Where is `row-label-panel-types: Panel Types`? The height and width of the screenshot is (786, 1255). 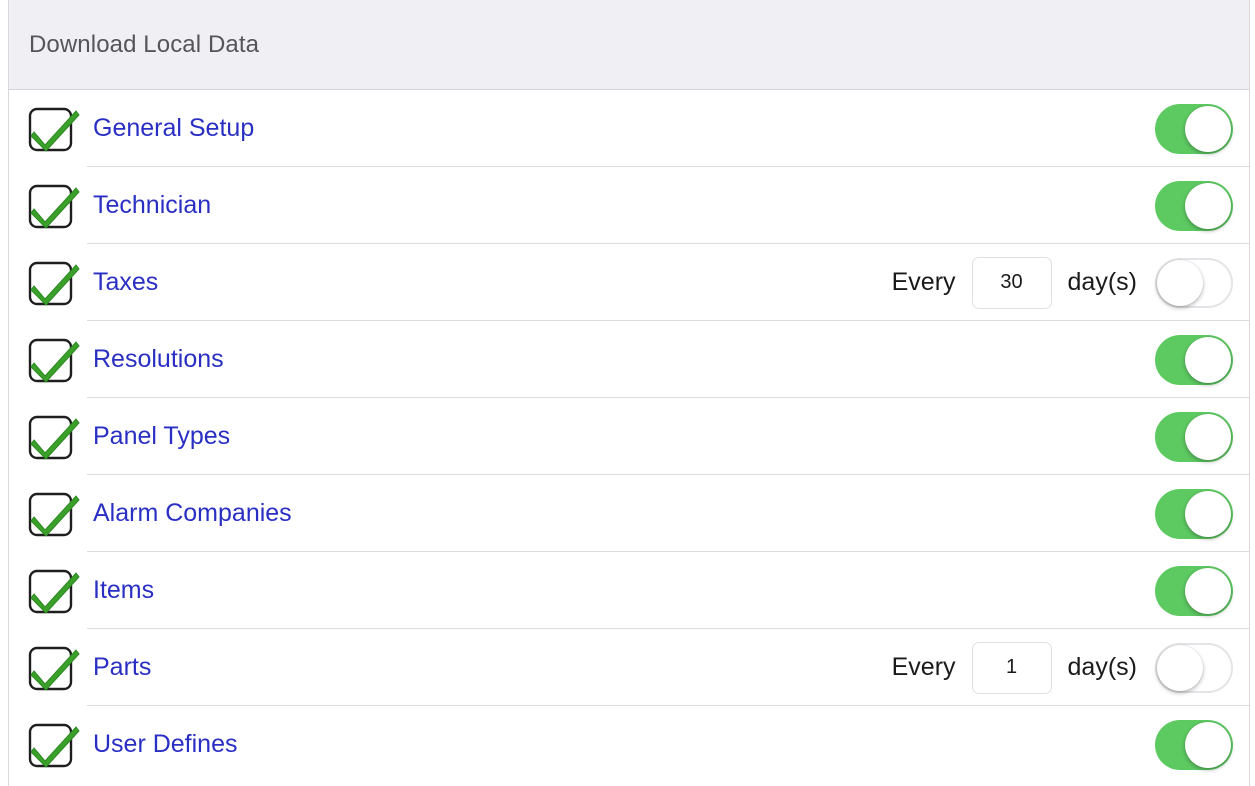 row-label-panel-types: Panel Types is located at coordinates (161, 436).